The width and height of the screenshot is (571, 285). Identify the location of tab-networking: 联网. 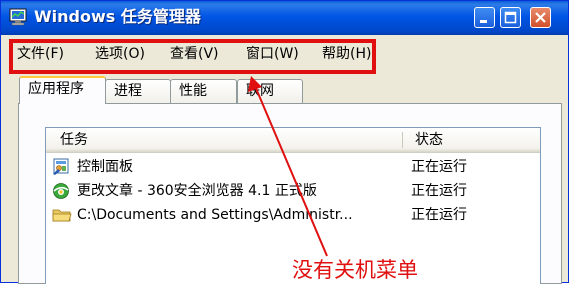
(270, 91).